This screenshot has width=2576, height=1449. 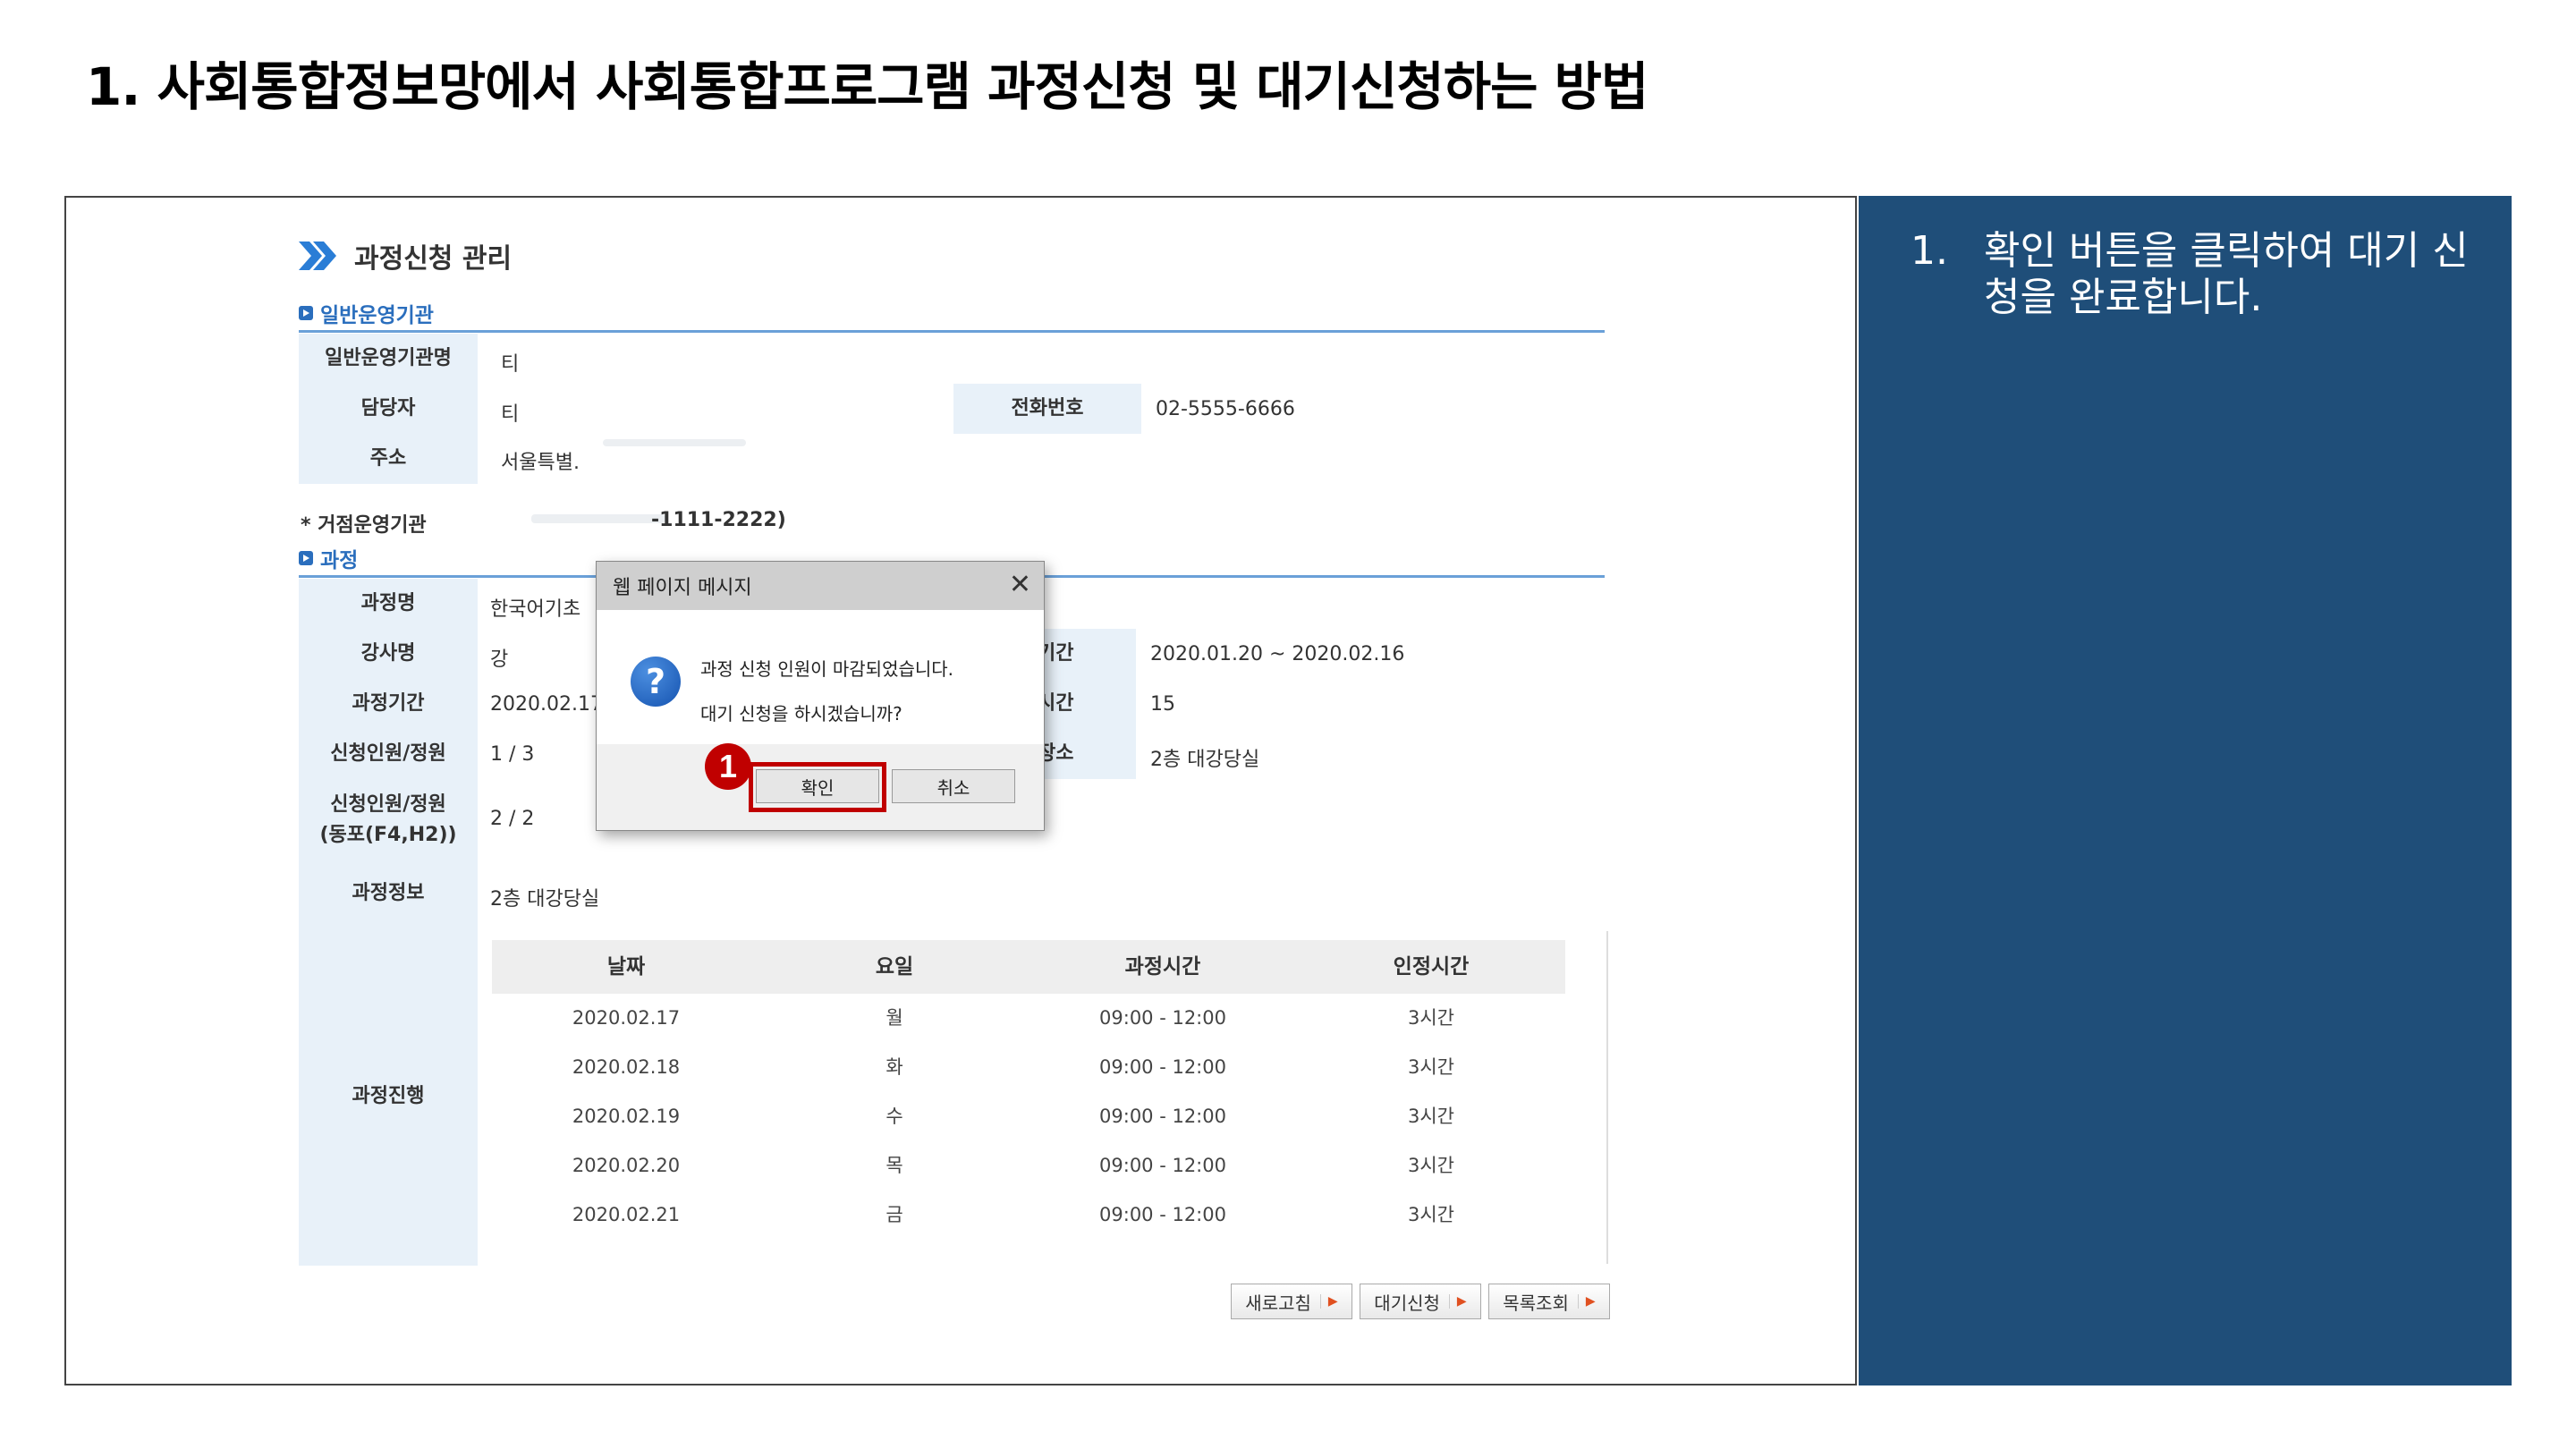 What do you see at coordinates (1028, 967) in the screenshot?
I see `schedule-header-row: 날짜 요일 과정시간 인정시간` at bounding box center [1028, 967].